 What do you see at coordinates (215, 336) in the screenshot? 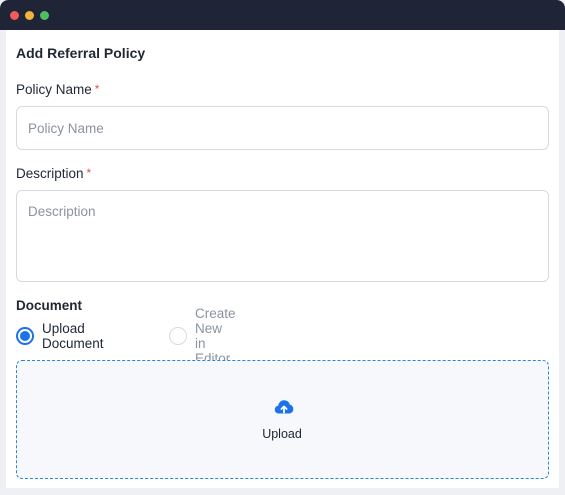
I see `create-new-in-editor-radio-label: Create New in Editor` at bounding box center [215, 336].